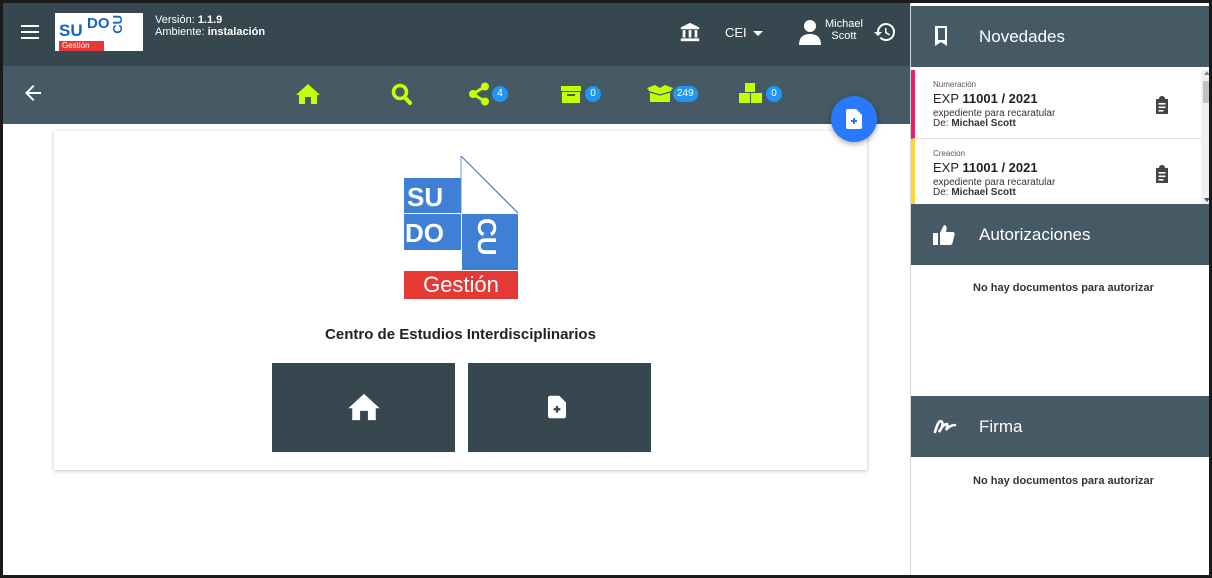  What do you see at coordinates (461, 227) in the screenshot?
I see `sudocu-gestion-logo: SU DO CU Gestión` at bounding box center [461, 227].